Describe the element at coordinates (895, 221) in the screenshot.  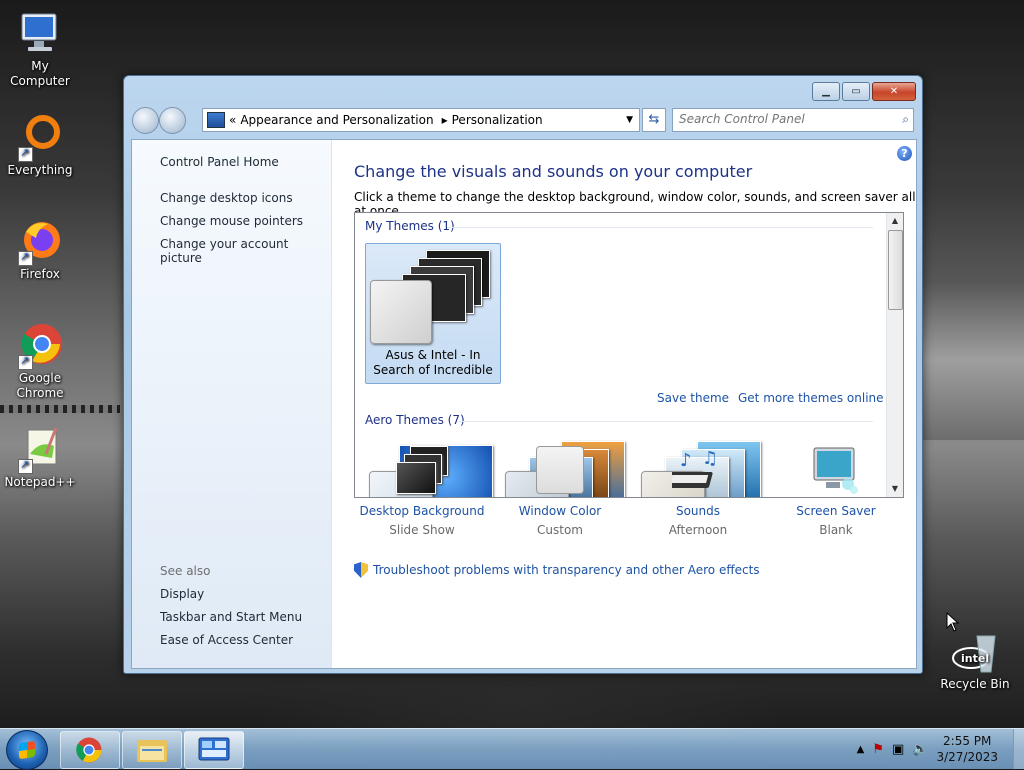
I see `scroll-up-icon: ▲` at that location.